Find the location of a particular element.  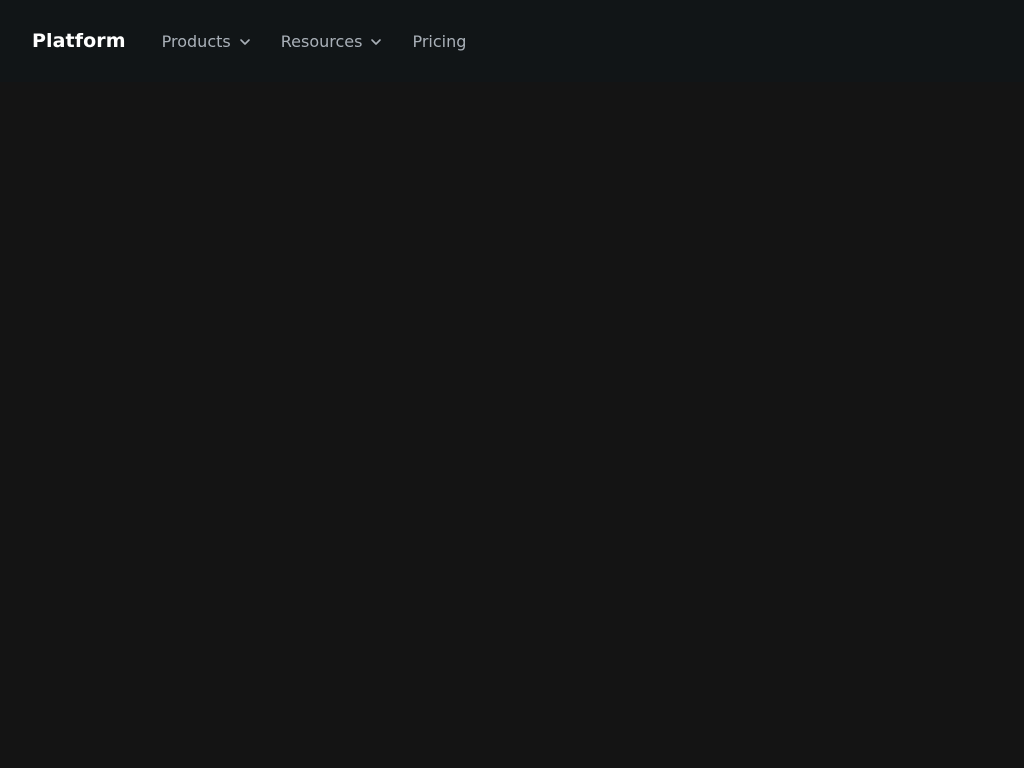

nav-item-label: Pricing is located at coordinates (439, 41).